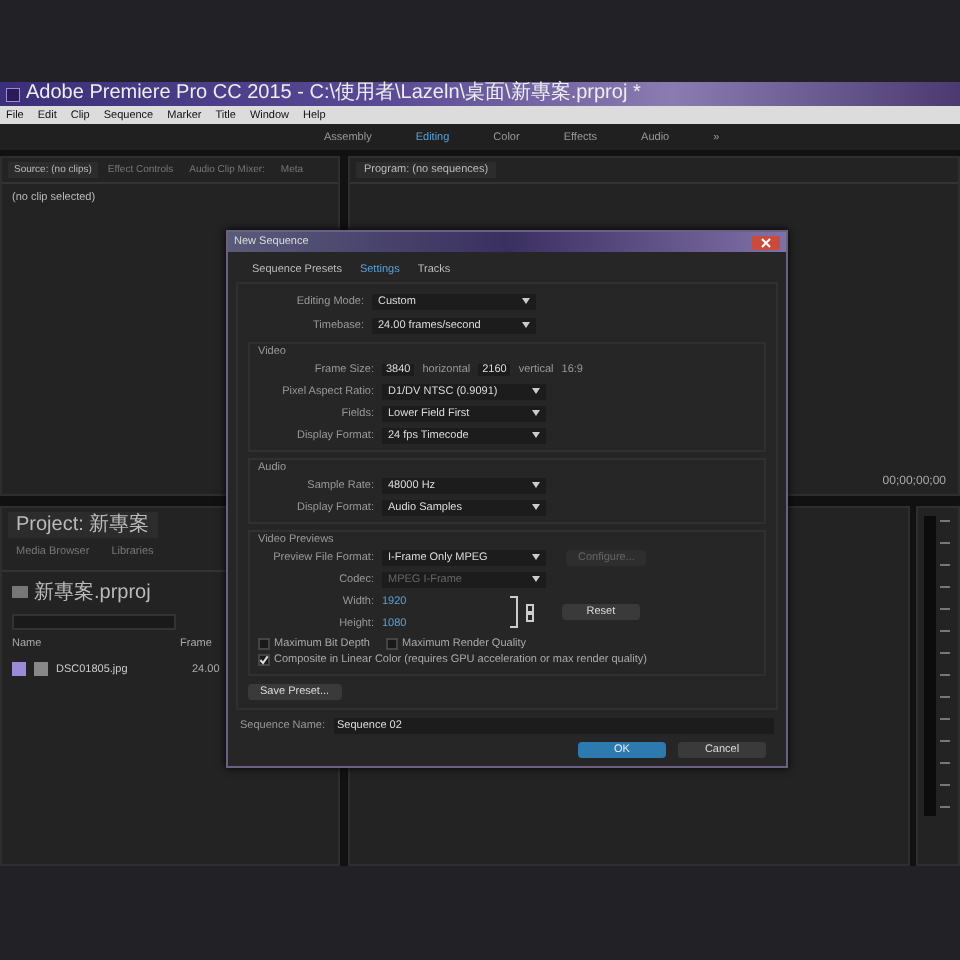 The width and height of the screenshot is (960, 960). What do you see at coordinates (766, 242) in the screenshot?
I see `close-icon` at bounding box center [766, 242].